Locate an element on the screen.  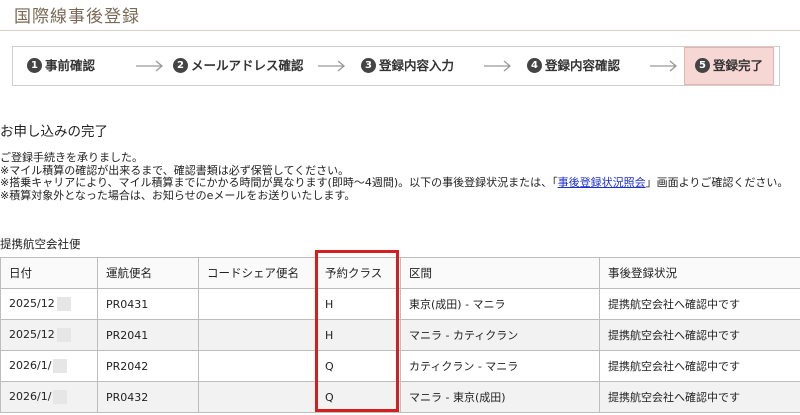
step-3: 3 登録内容入力 is located at coordinates (407, 66).